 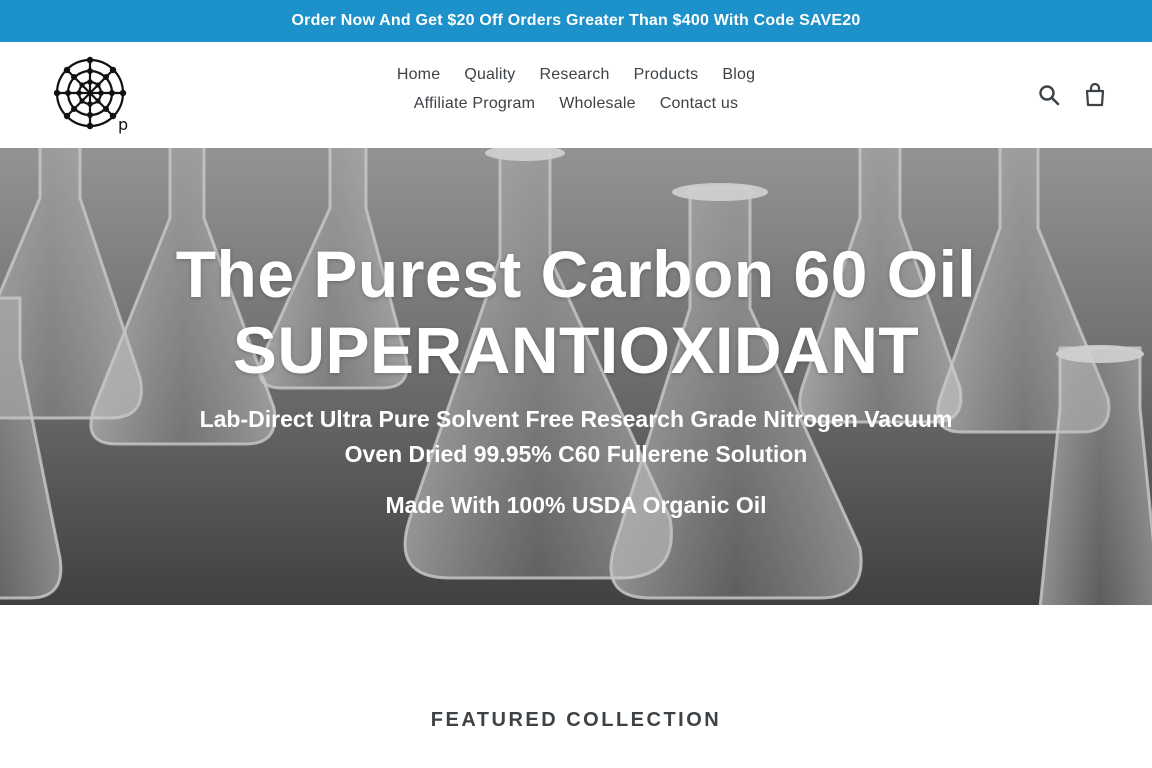 I want to click on search-icon, so click(x=1049, y=95).